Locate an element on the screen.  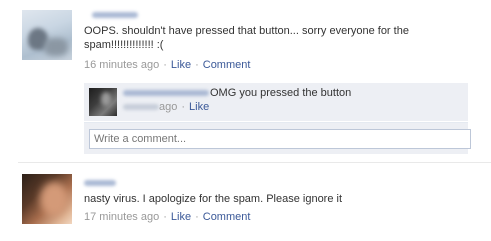
commenter-avatar-blurred is located at coordinates (103, 102).